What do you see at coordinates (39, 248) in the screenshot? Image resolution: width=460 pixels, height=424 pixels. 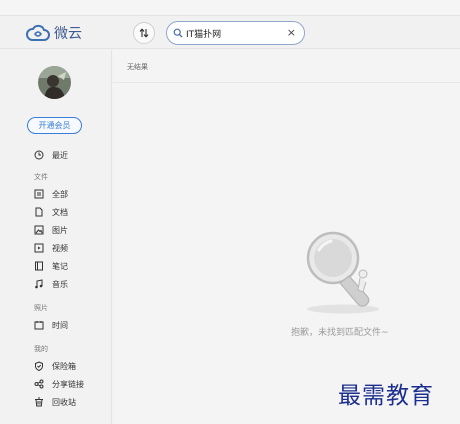 I see `video-icon` at bounding box center [39, 248].